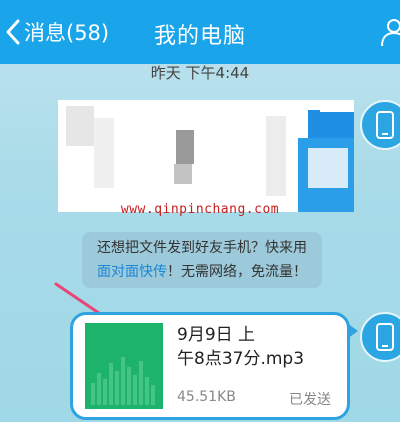 This screenshot has width=400, height=422. What do you see at coordinates (199, 36) in the screenshot?
I see `page-title: 我的电脑` at bounding box center [199, 36].